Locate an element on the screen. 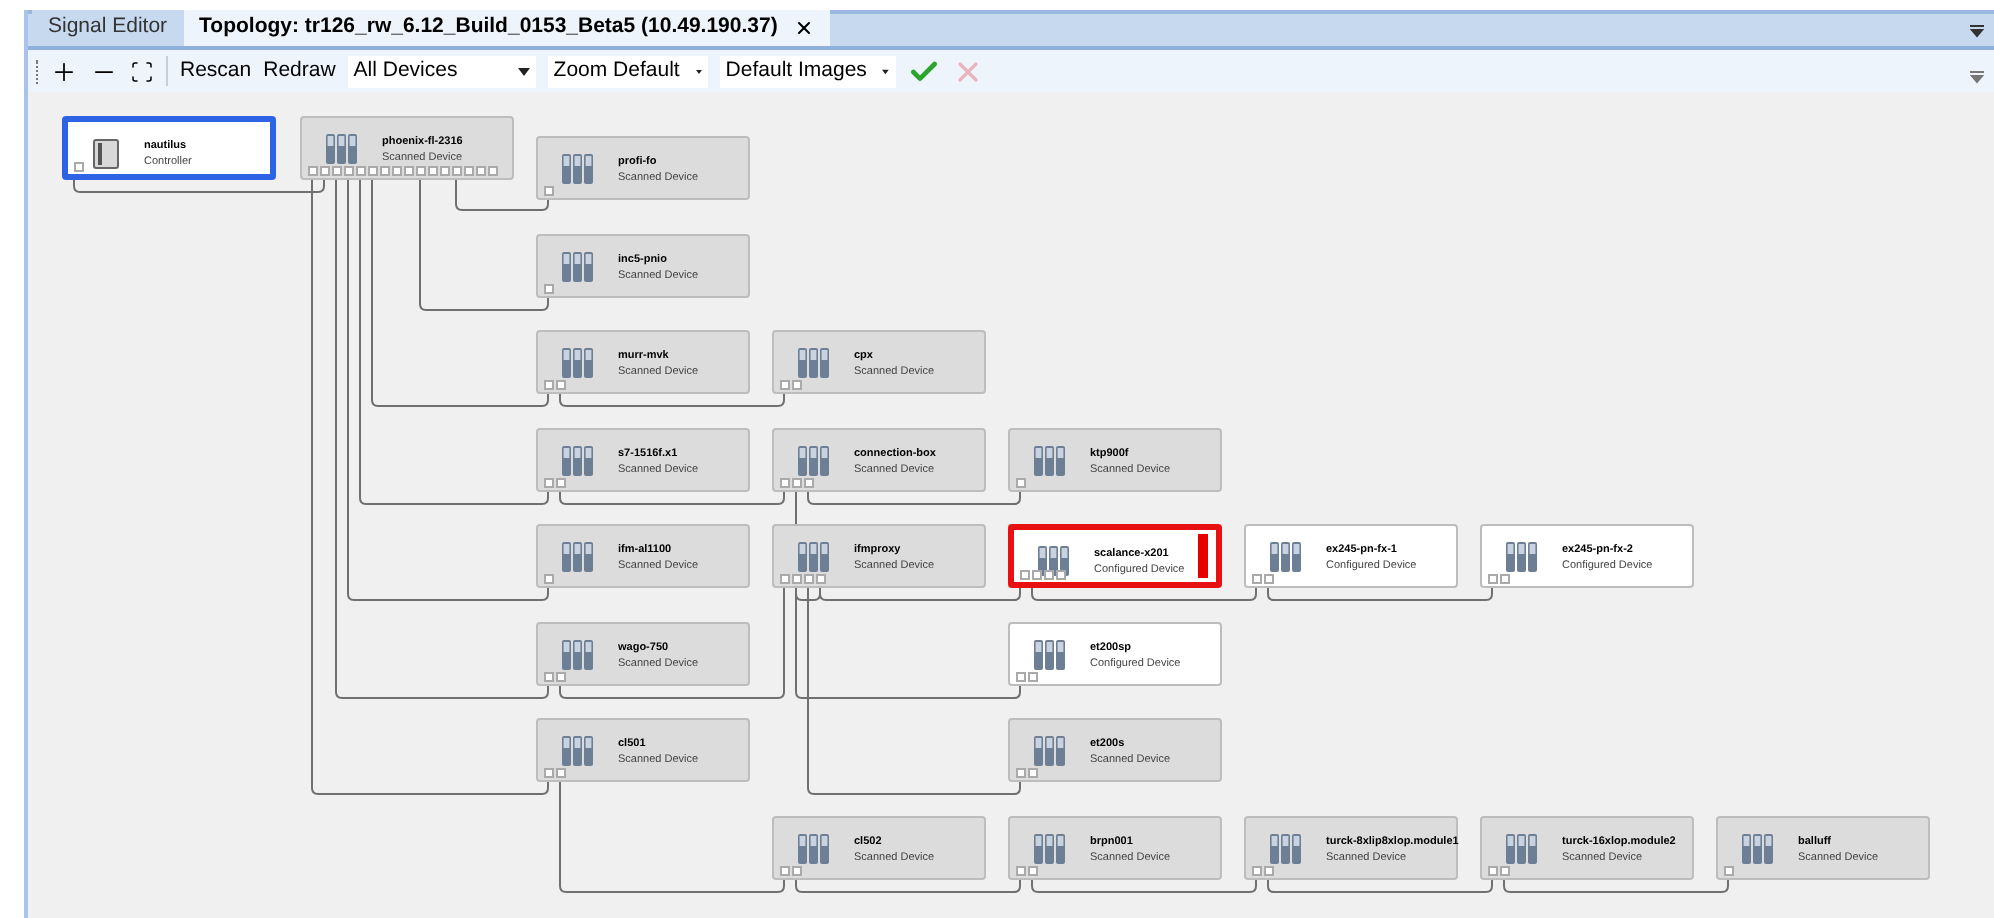 This screenshot has width=1994, height=918. fit-view-icon is located at coordinates (142, 71).